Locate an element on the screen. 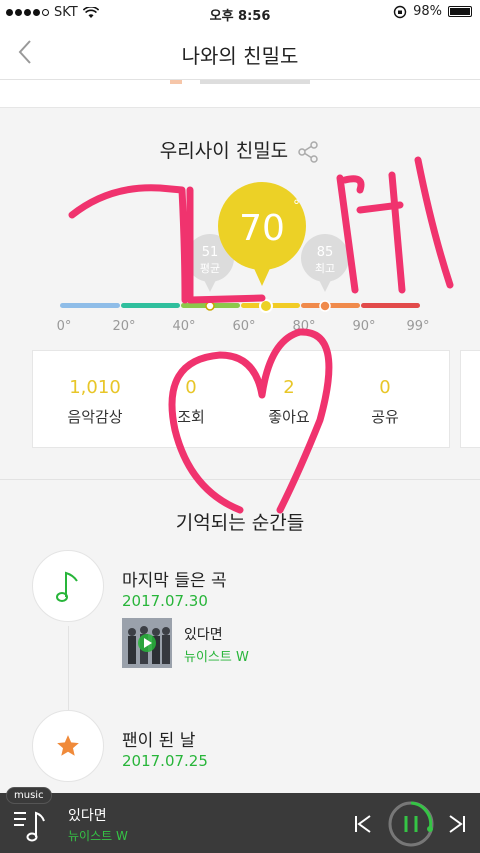 This screenshot has height=853, width=480. stat-label: 좋아요 is located at coordinates (289, 417).